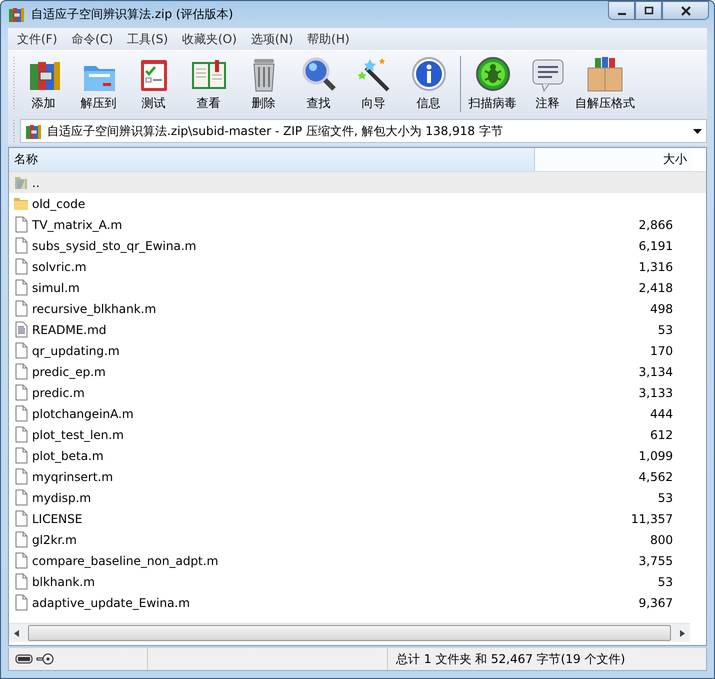  I want to click on parent-folder-icon, so click(21, 182).